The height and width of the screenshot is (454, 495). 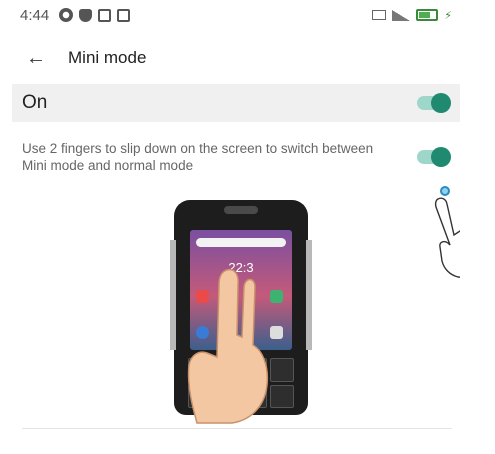 What do you see at coordinates (379, 15) in the screenshot?
I see `hd-icon` at bounding box center [379, 15].